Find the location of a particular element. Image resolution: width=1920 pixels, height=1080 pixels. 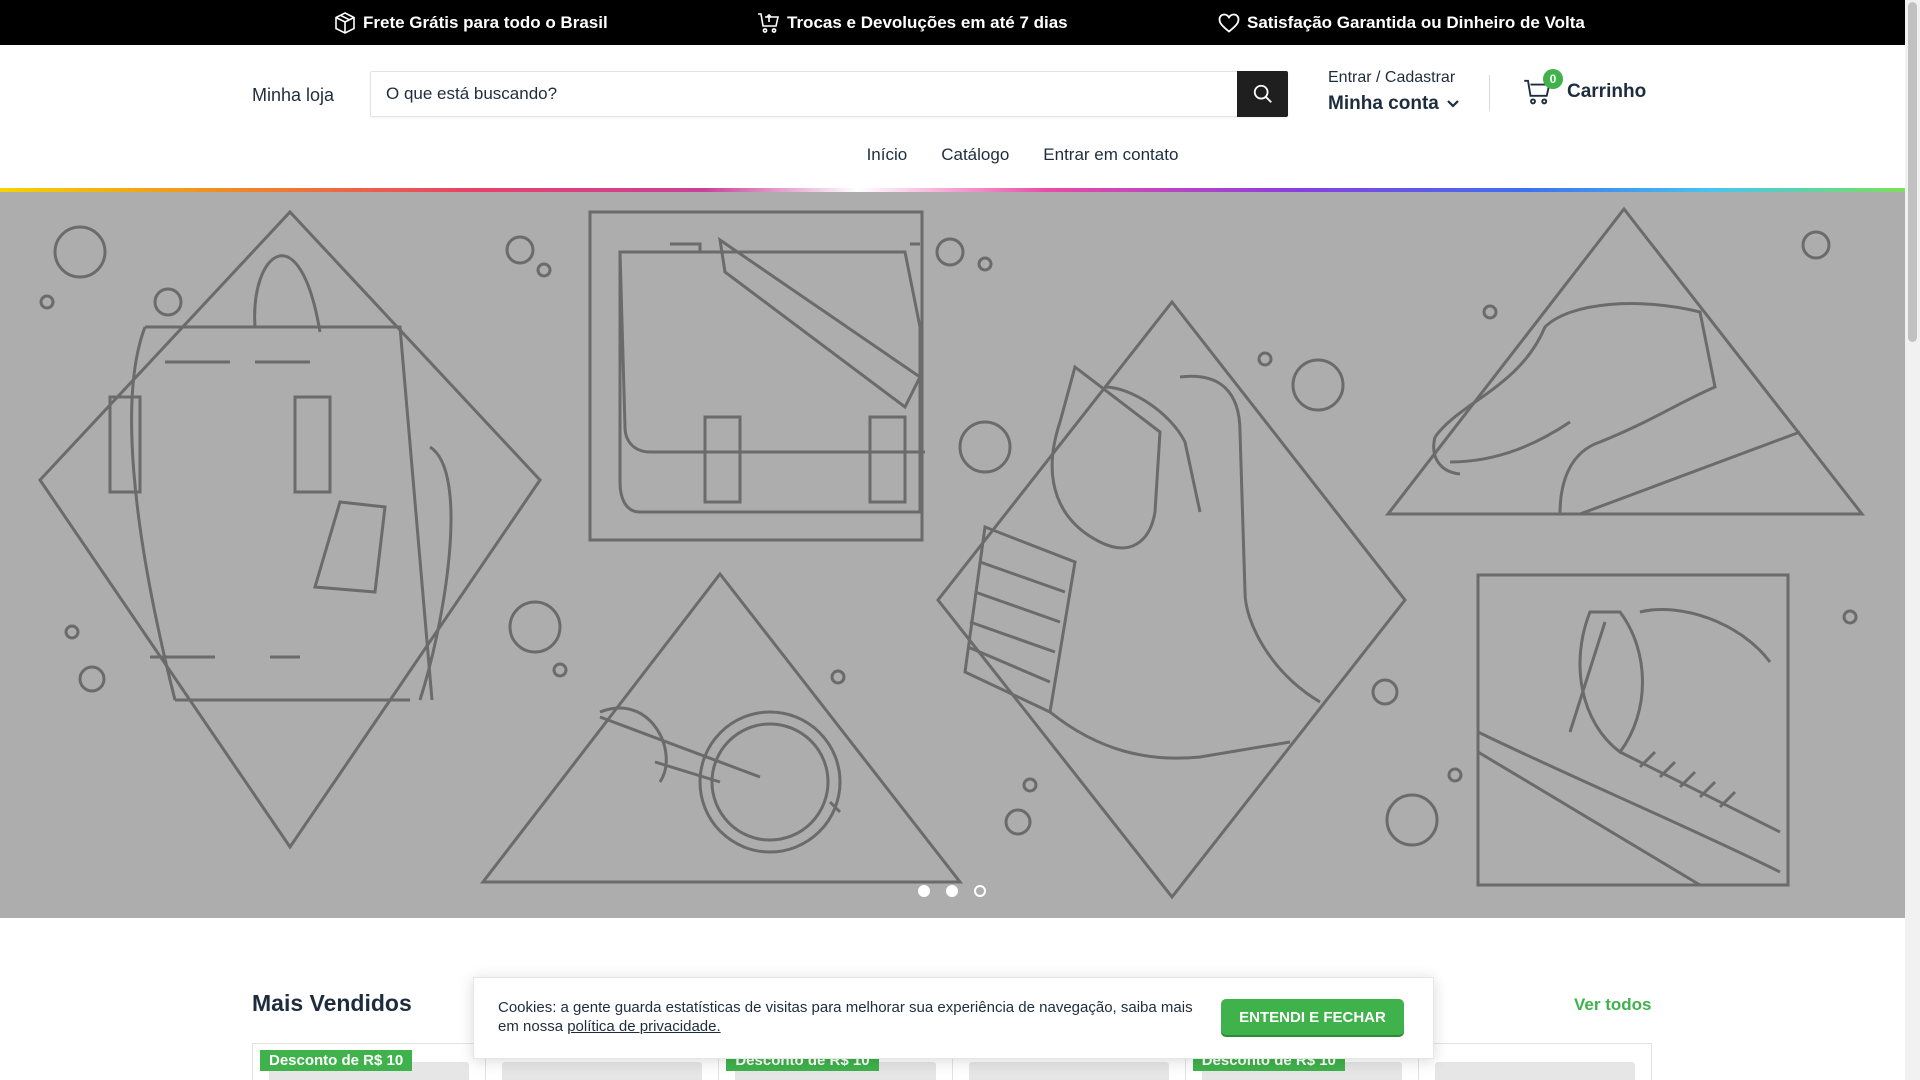

search-input is located at coordinates (804, 94).